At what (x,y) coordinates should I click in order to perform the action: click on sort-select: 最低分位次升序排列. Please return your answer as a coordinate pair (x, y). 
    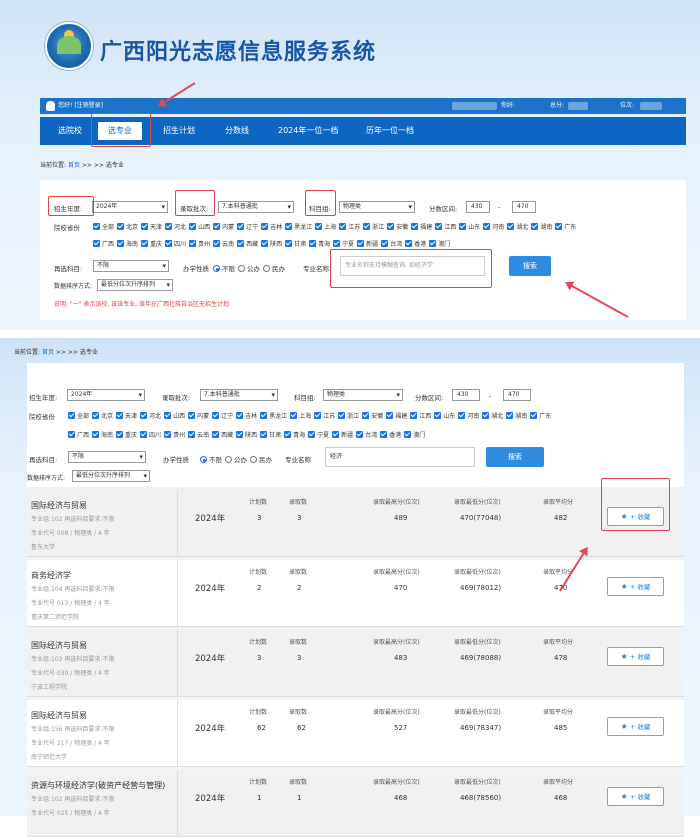
    Looking at the image, I should click on (135, 285).